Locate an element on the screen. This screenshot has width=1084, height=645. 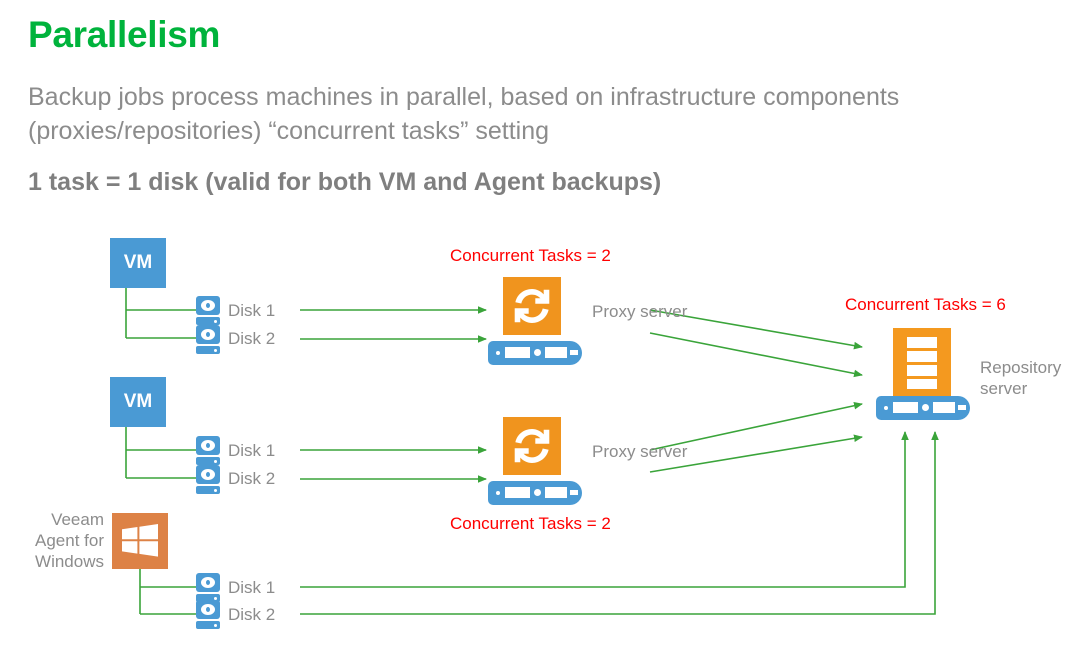
agent-source-label: Veeam Agent for Windows is located at coordinates (69, 540).